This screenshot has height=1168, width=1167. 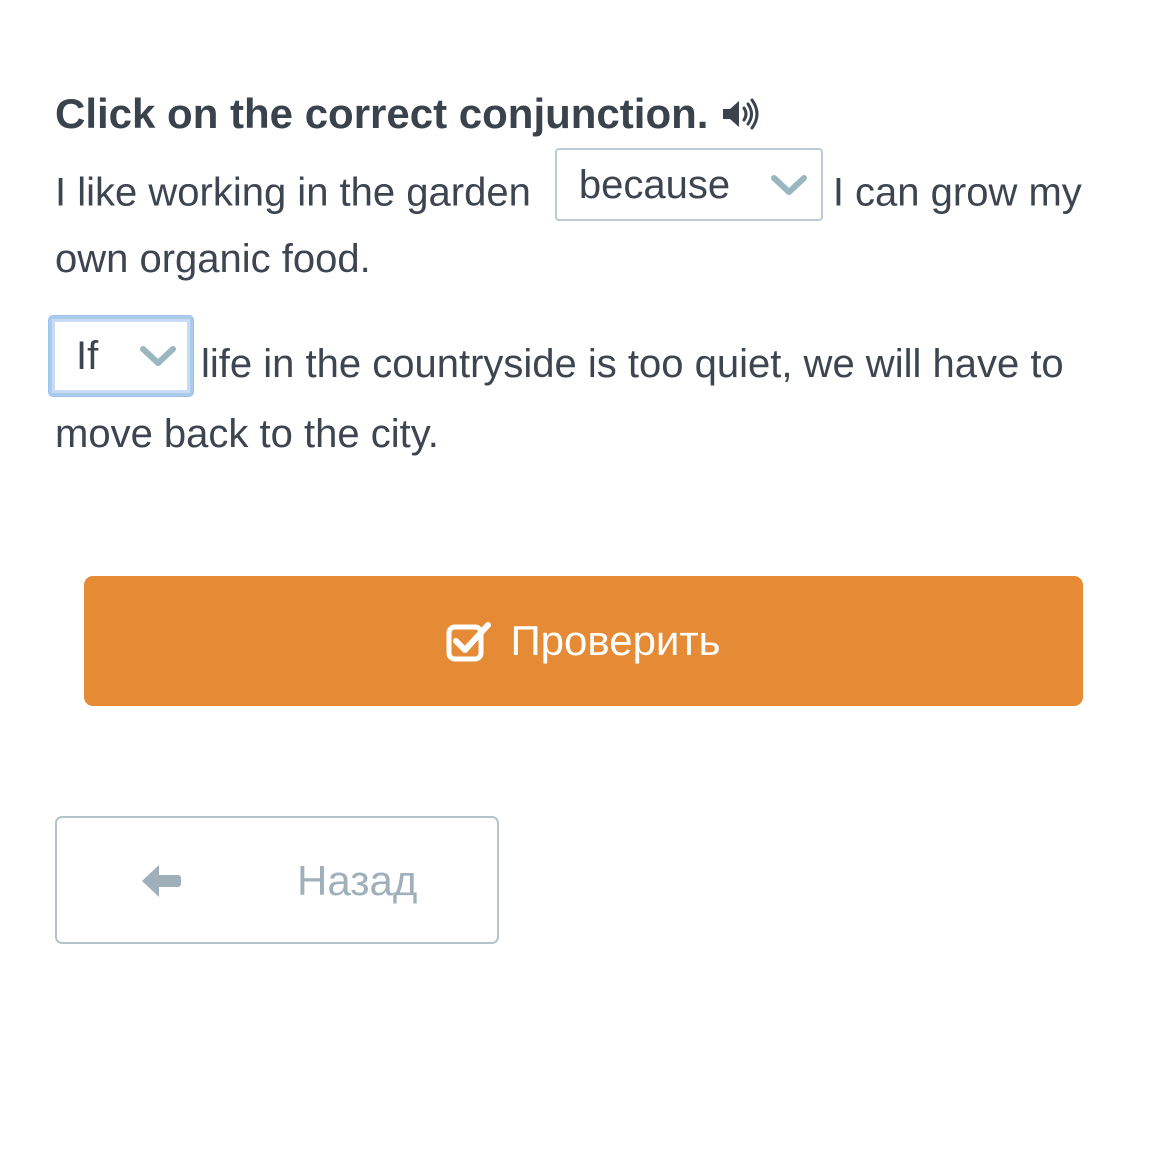 I want to click on instruction-heading: Click on the correct conjunction., so click(x=590, y=114).